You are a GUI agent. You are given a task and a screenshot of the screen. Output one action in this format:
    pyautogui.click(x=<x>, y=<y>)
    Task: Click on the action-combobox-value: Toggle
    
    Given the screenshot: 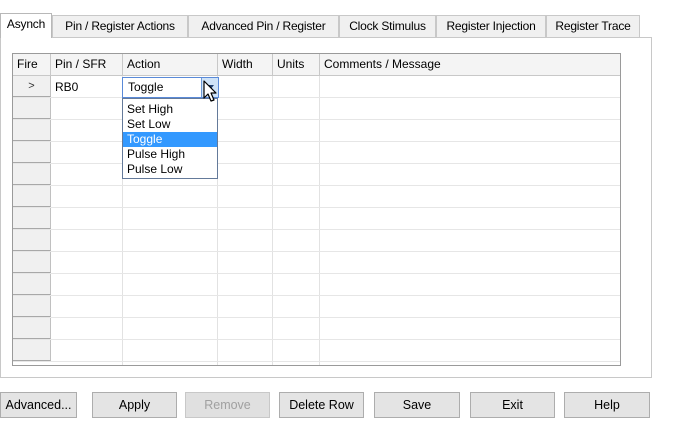 What is the action you would take?
    pyautogui.click(x=146, y=87)
    